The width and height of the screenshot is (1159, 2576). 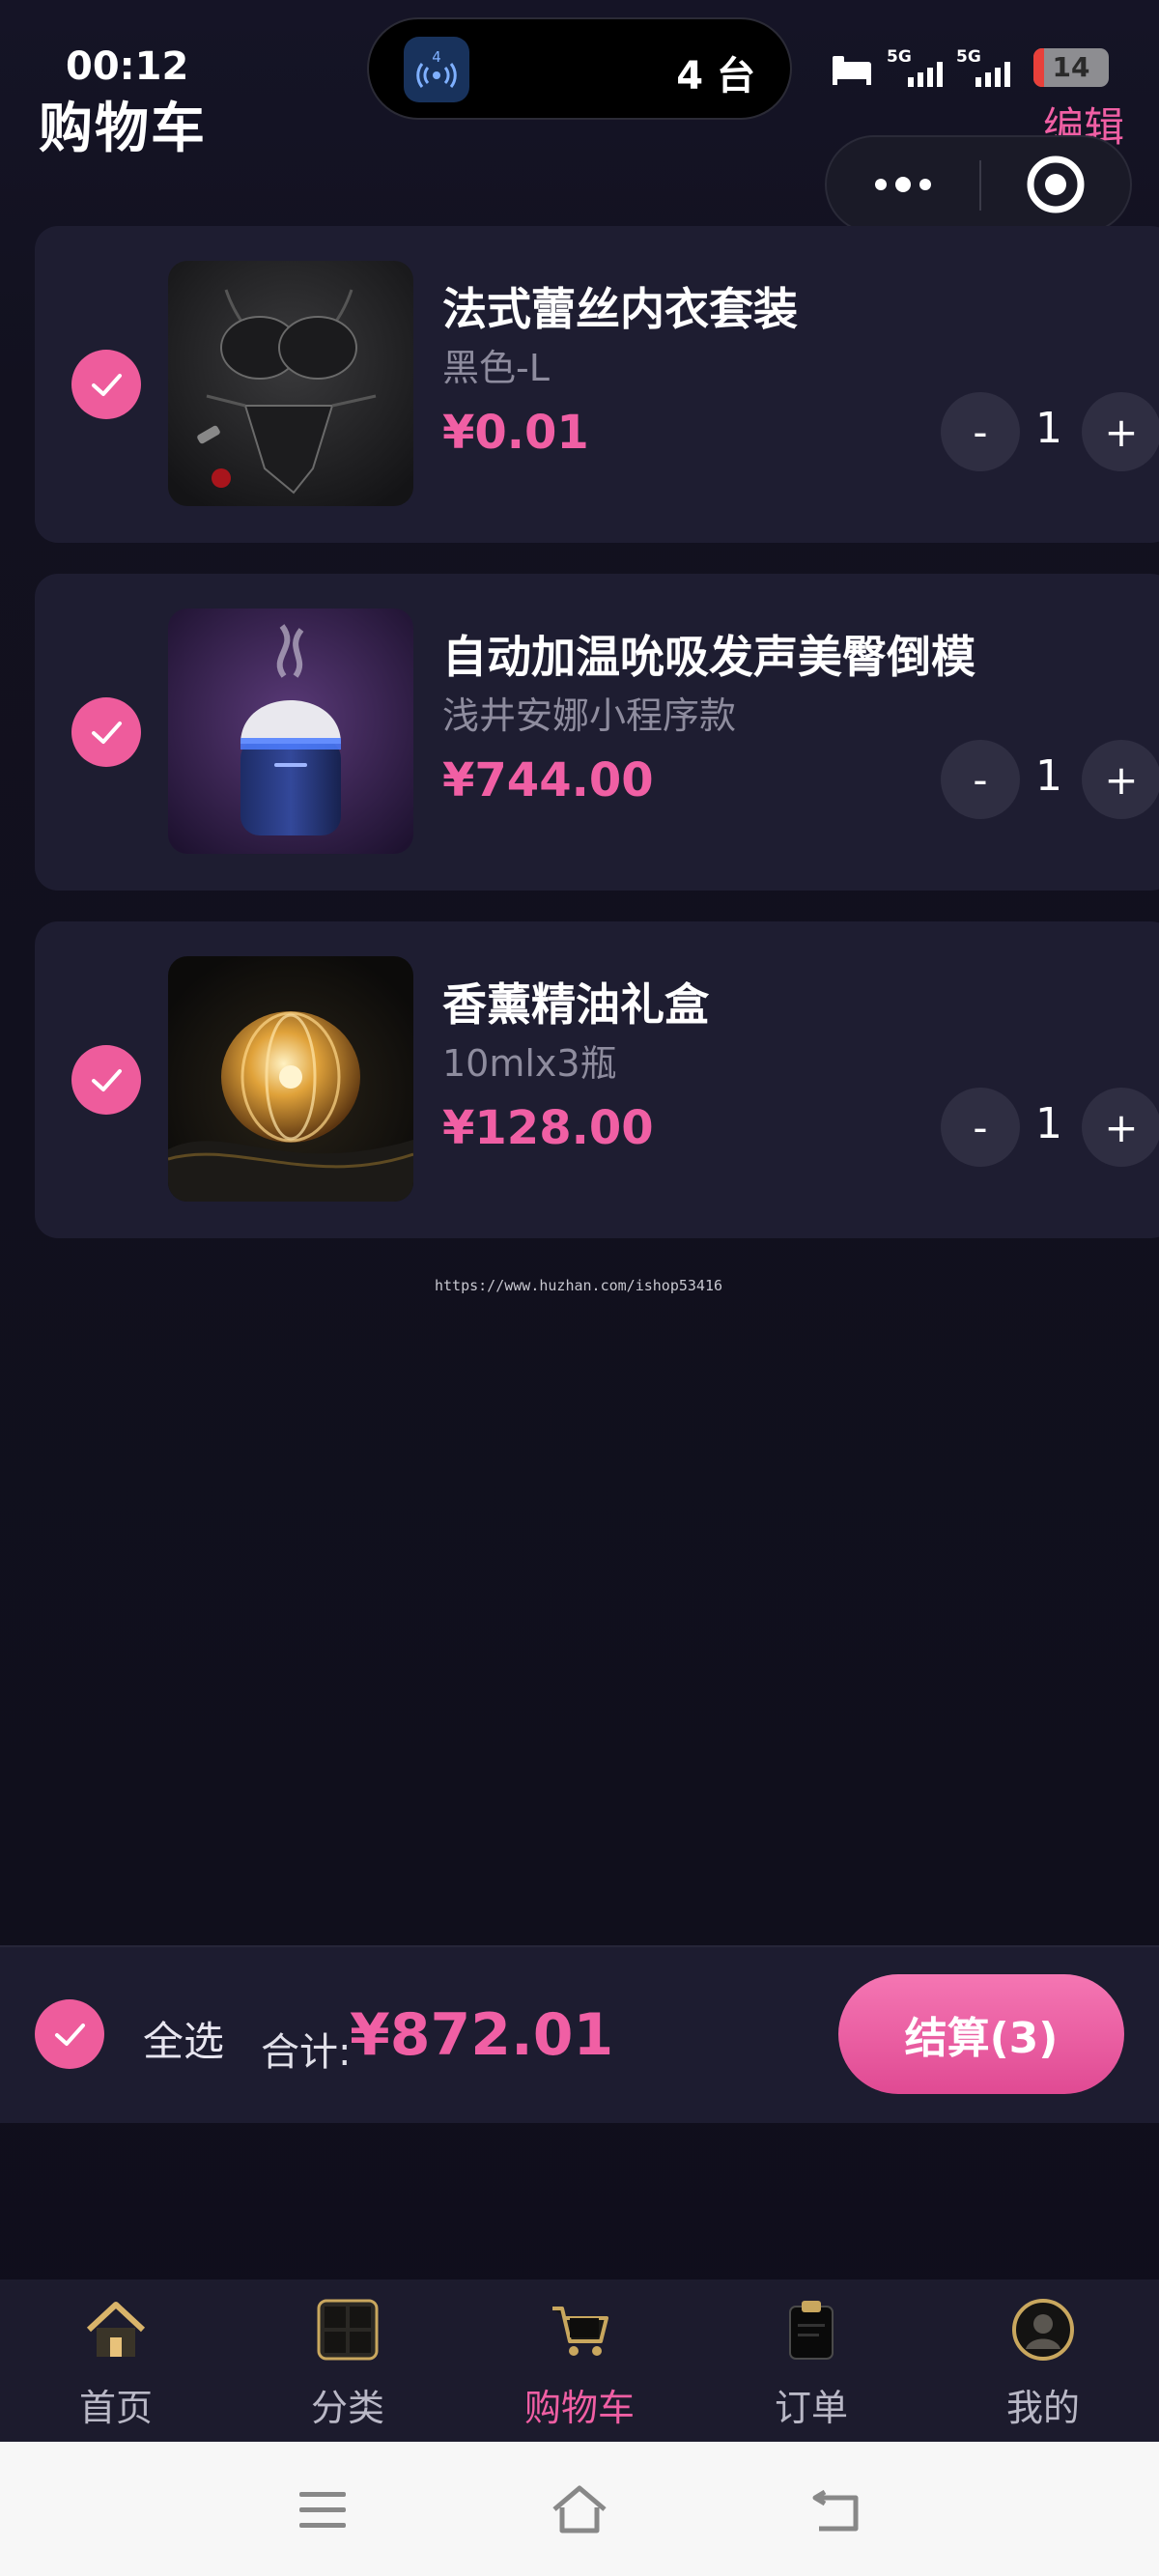 What do you see at coordinates (1042, 2408) in the screenshot?
I see `tab-label: 我的` at bounding box center [1042, 2408].